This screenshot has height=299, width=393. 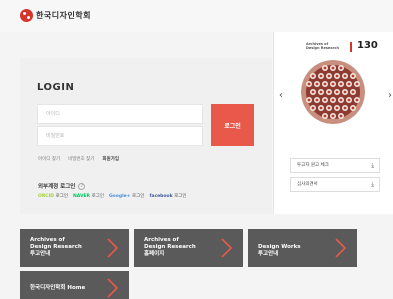 What do you see at coordinates (367, 45) in the screenshot?
I see `issue-number: 130` at bounding box center [367, 45].